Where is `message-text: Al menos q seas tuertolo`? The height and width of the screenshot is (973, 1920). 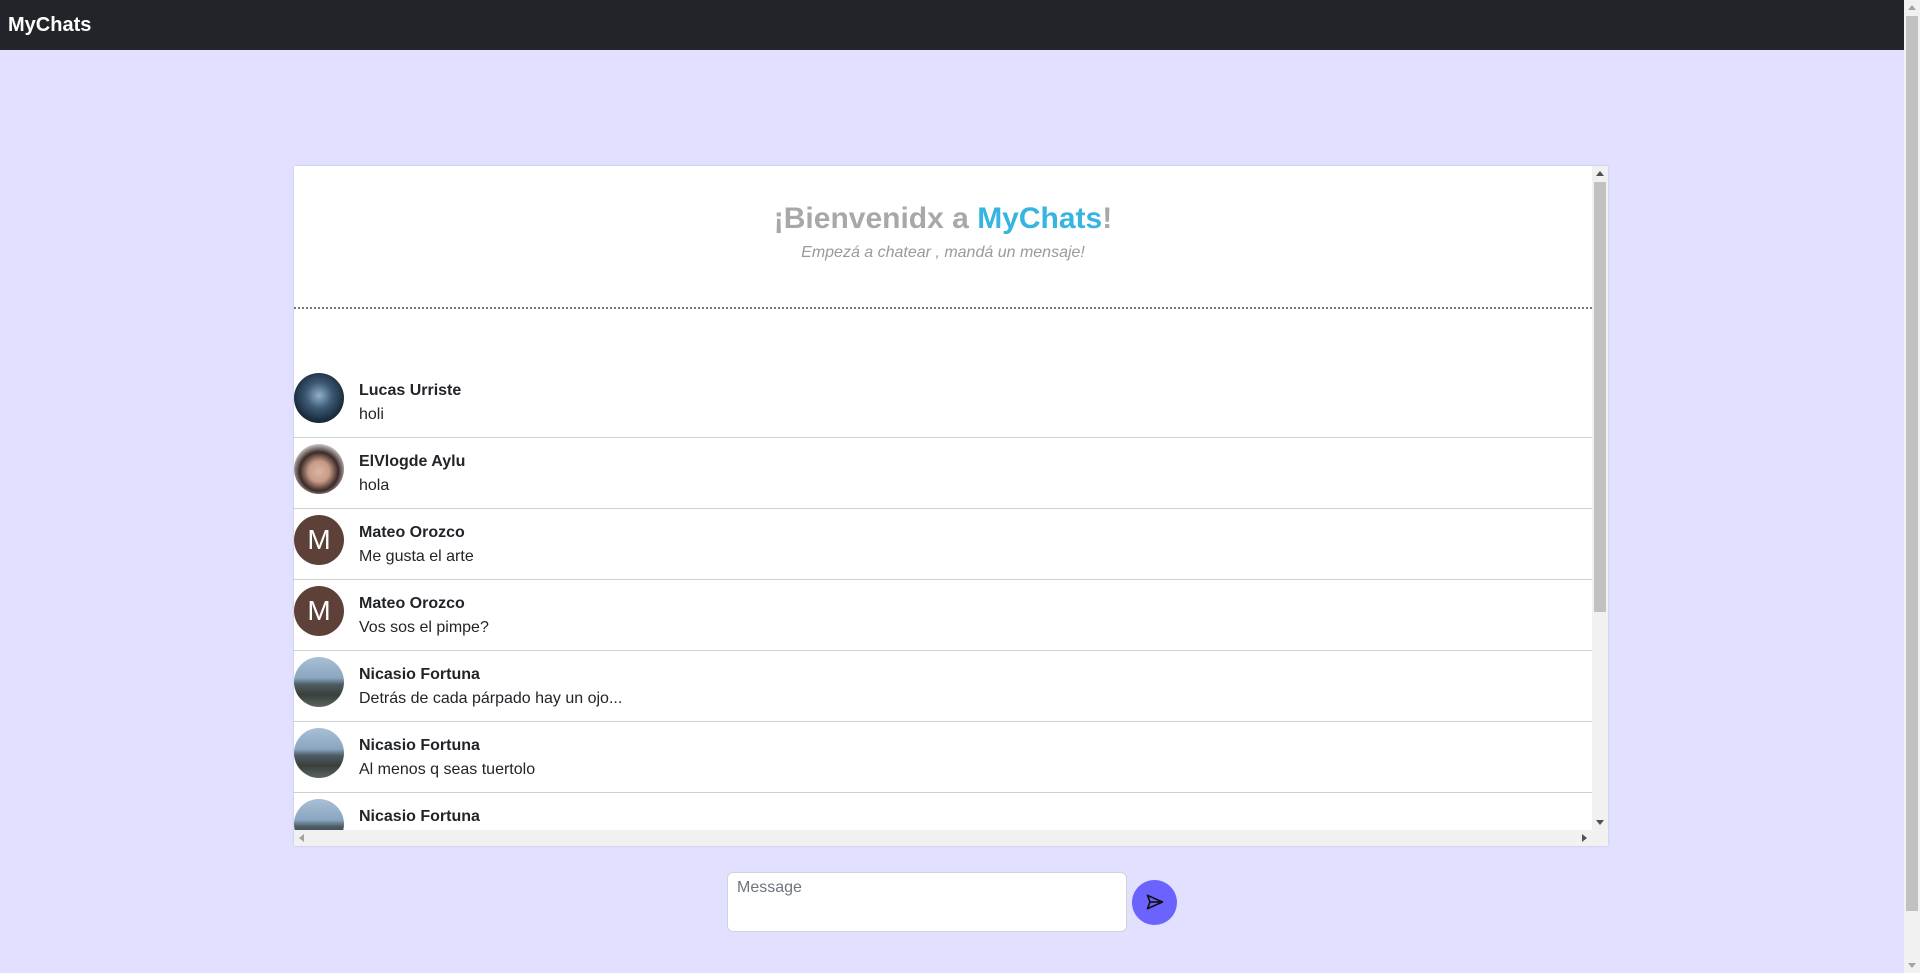 message-text: Al menos q seas tuertolo is located at coordinates (447, 769).